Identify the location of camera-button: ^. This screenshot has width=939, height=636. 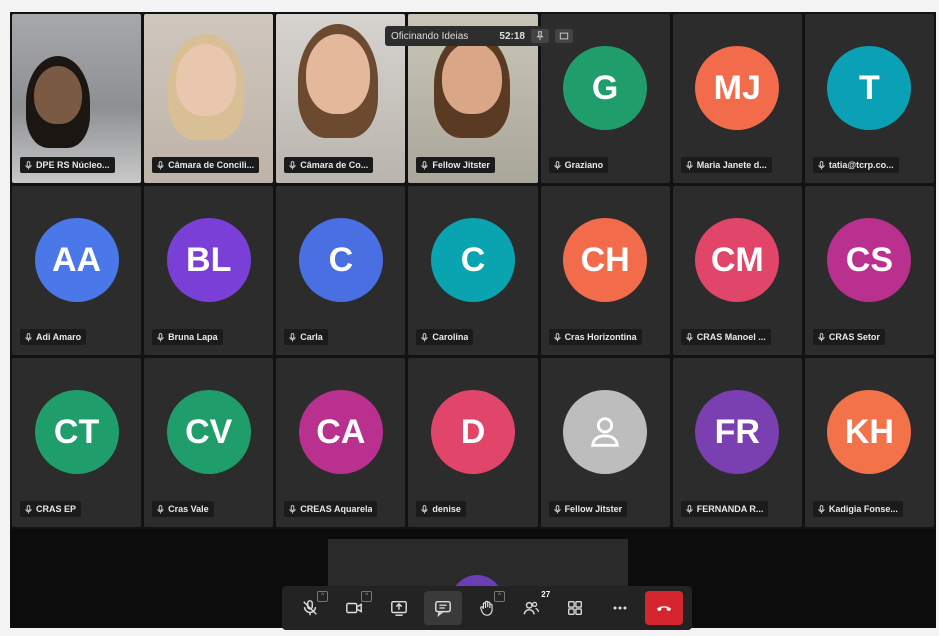
(354, 608).